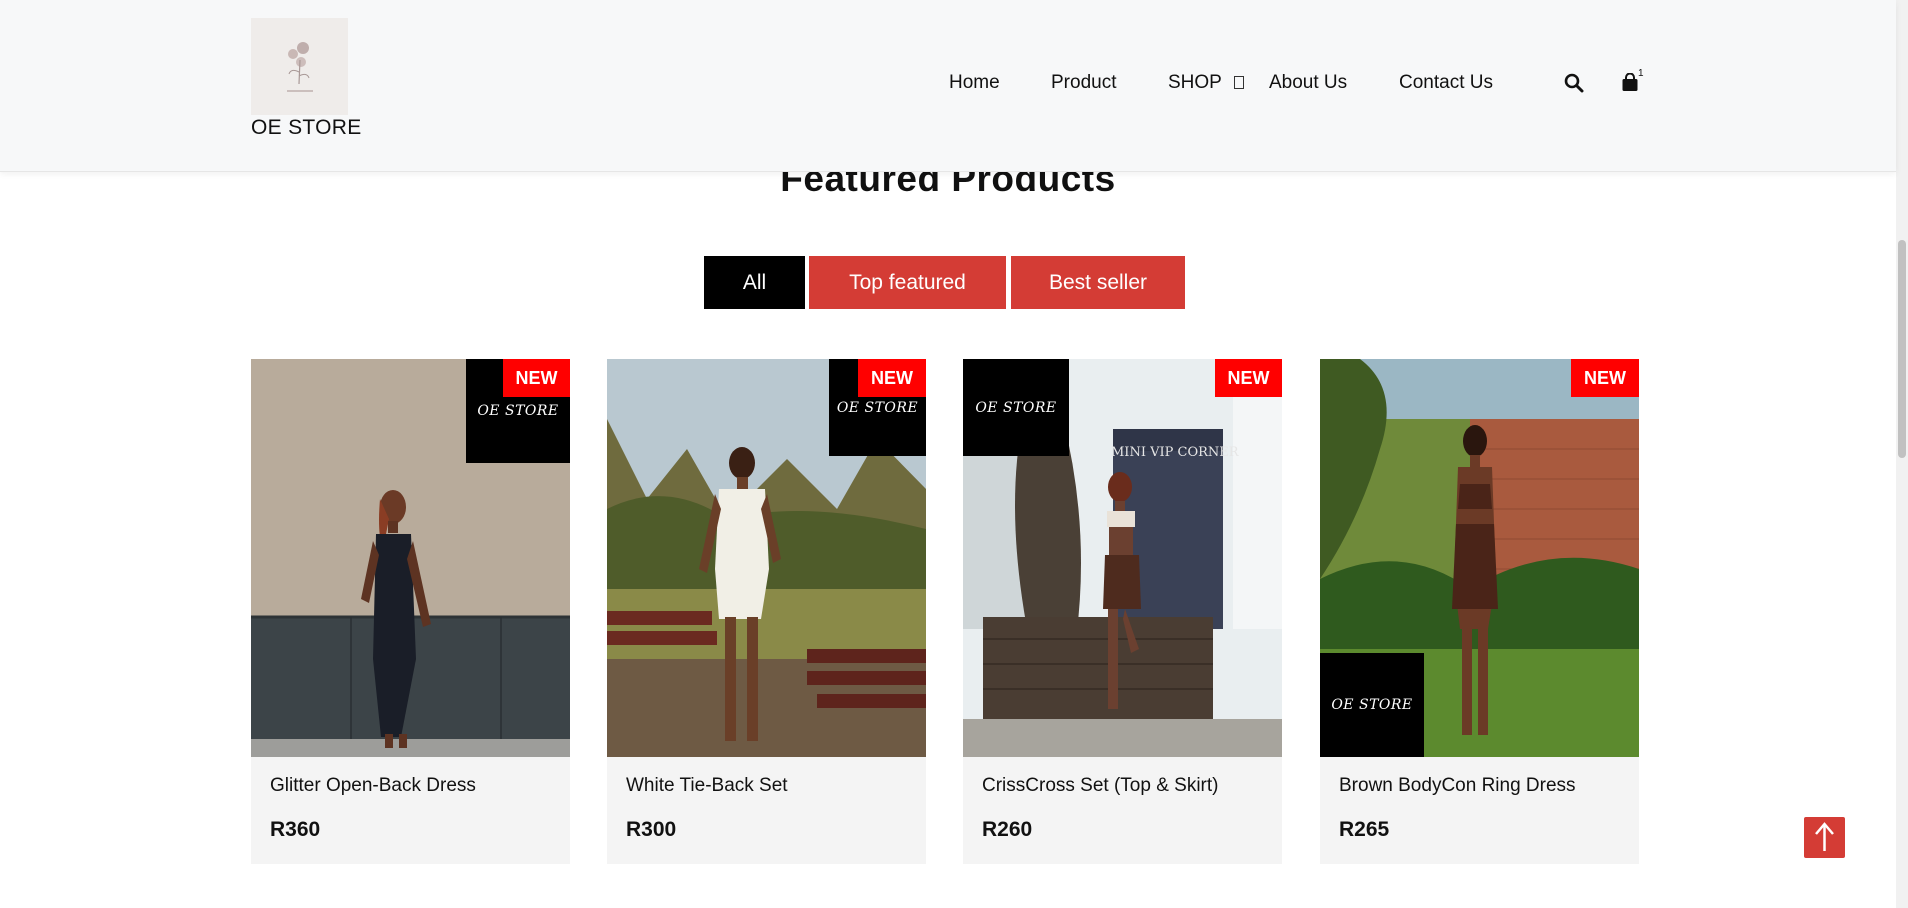 The width and height of the screenshot is (1908, 908). I want to click on product-price: R260, so click(1007, 829).